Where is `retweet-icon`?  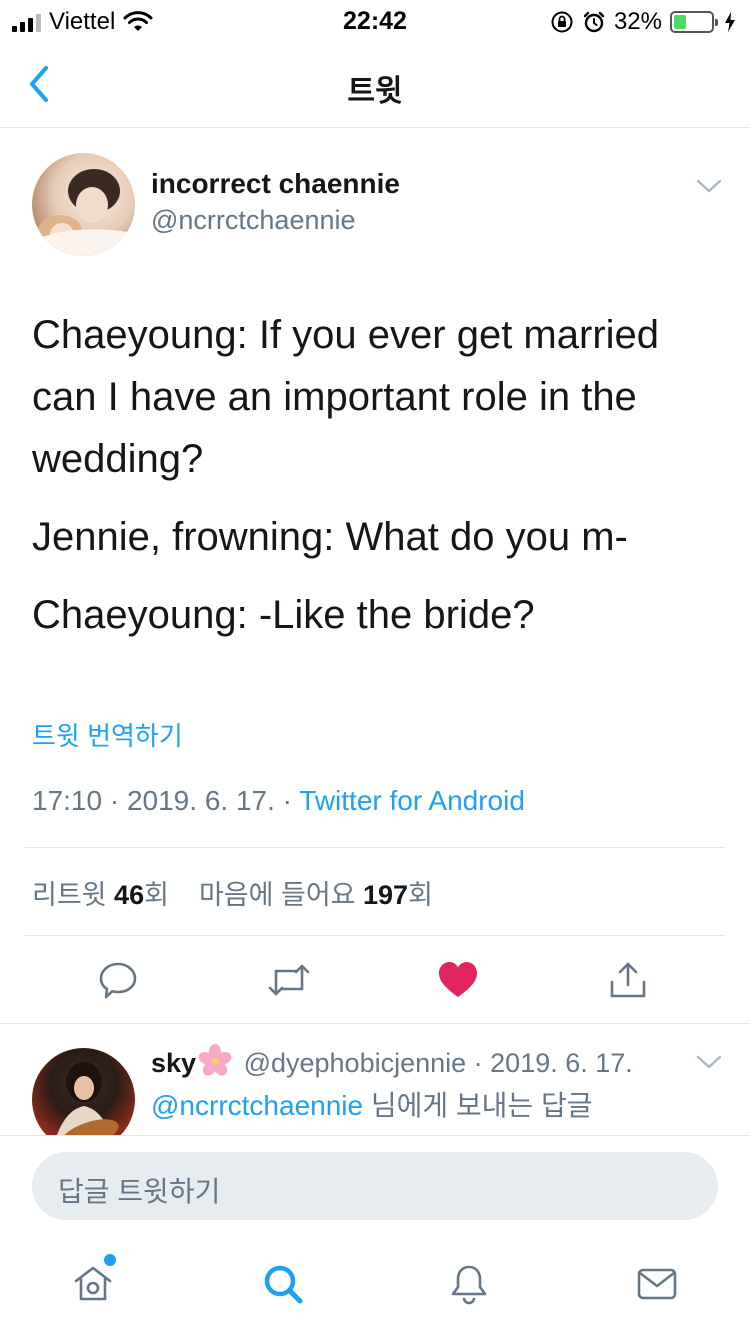
retweet-icon is located at coordinates (289, 980).